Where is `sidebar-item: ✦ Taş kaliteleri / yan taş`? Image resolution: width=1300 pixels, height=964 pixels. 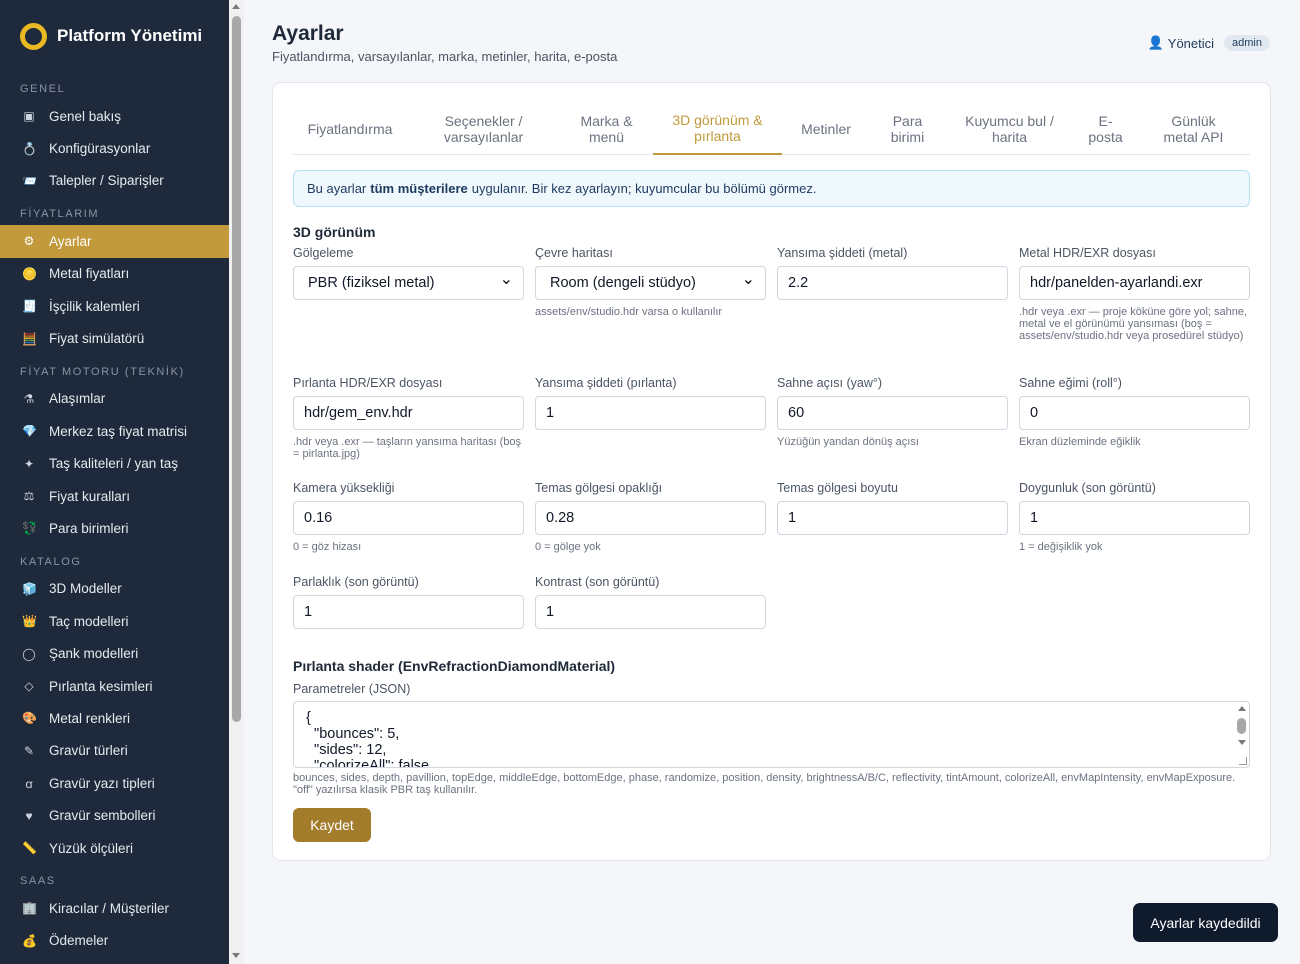
sidebar-item: ✦ Taş kaliteleri / yan taş is located at coordinates (114, 464).